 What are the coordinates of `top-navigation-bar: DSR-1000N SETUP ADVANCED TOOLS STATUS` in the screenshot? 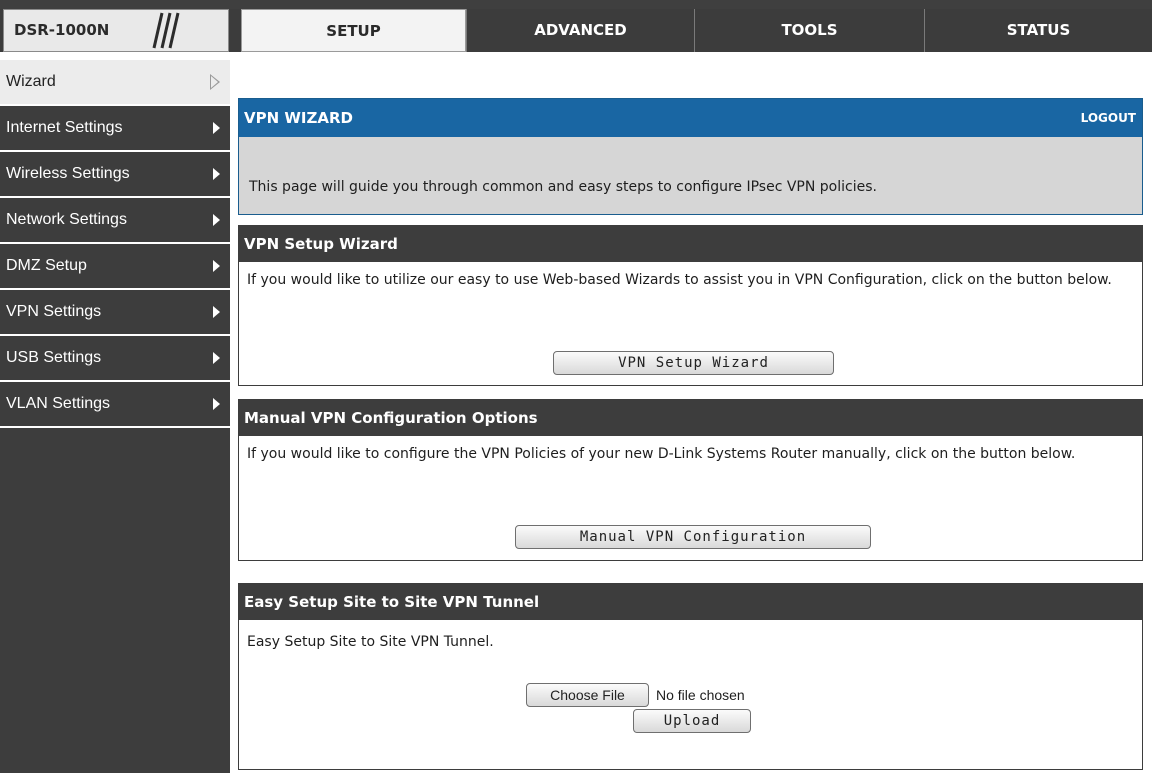 It's located at (576, 26).